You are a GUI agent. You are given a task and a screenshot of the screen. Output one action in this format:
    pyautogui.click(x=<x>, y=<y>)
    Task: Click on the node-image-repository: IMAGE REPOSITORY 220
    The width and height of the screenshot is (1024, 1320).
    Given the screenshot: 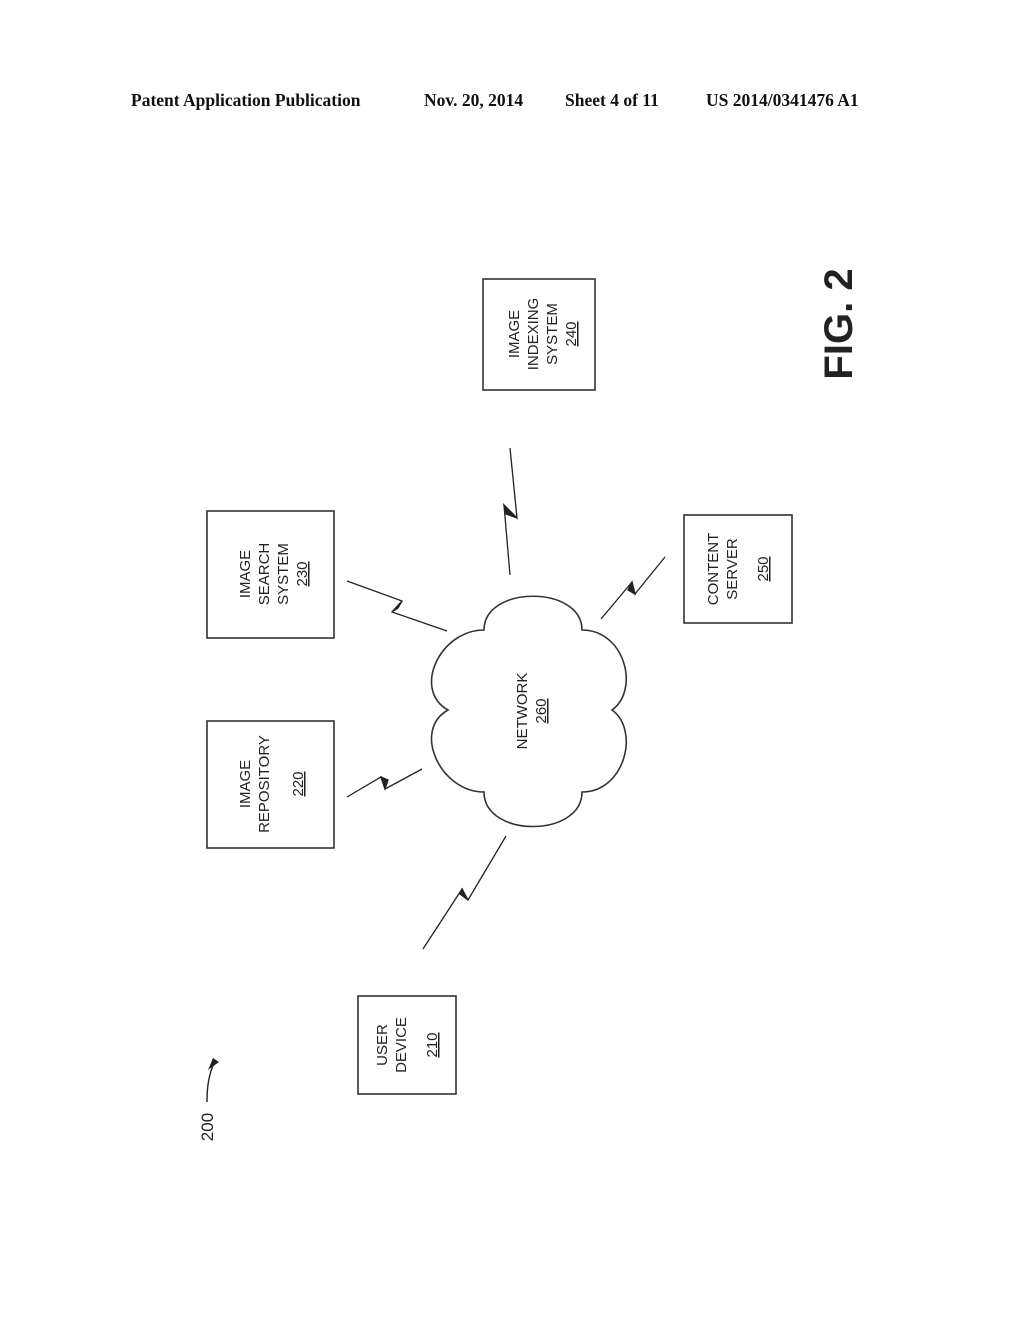 What is the action you would take?
    pyautogui.click(x=270, y=784)
    